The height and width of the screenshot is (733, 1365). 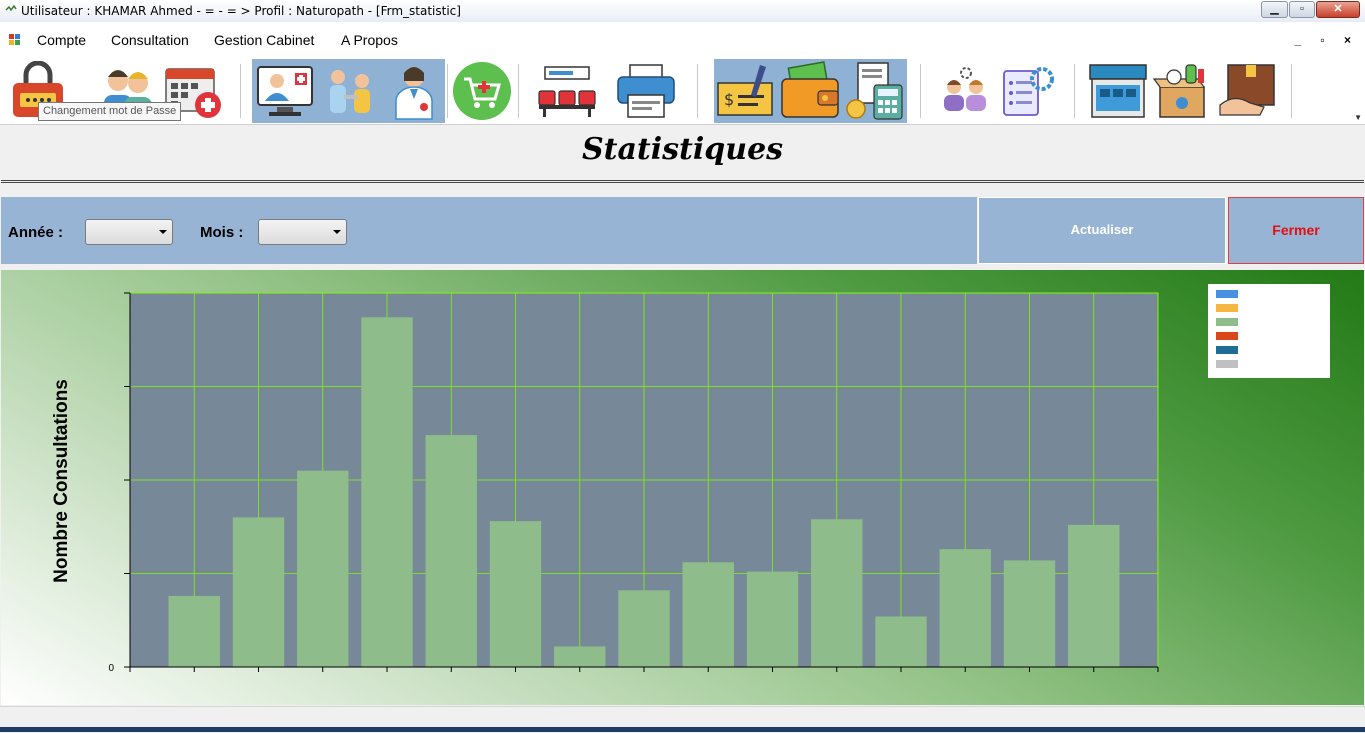 What do you see at coordinates (36, 232) in the screenshot?
I see `year-label: Année :` at bounding box center [36, 232].